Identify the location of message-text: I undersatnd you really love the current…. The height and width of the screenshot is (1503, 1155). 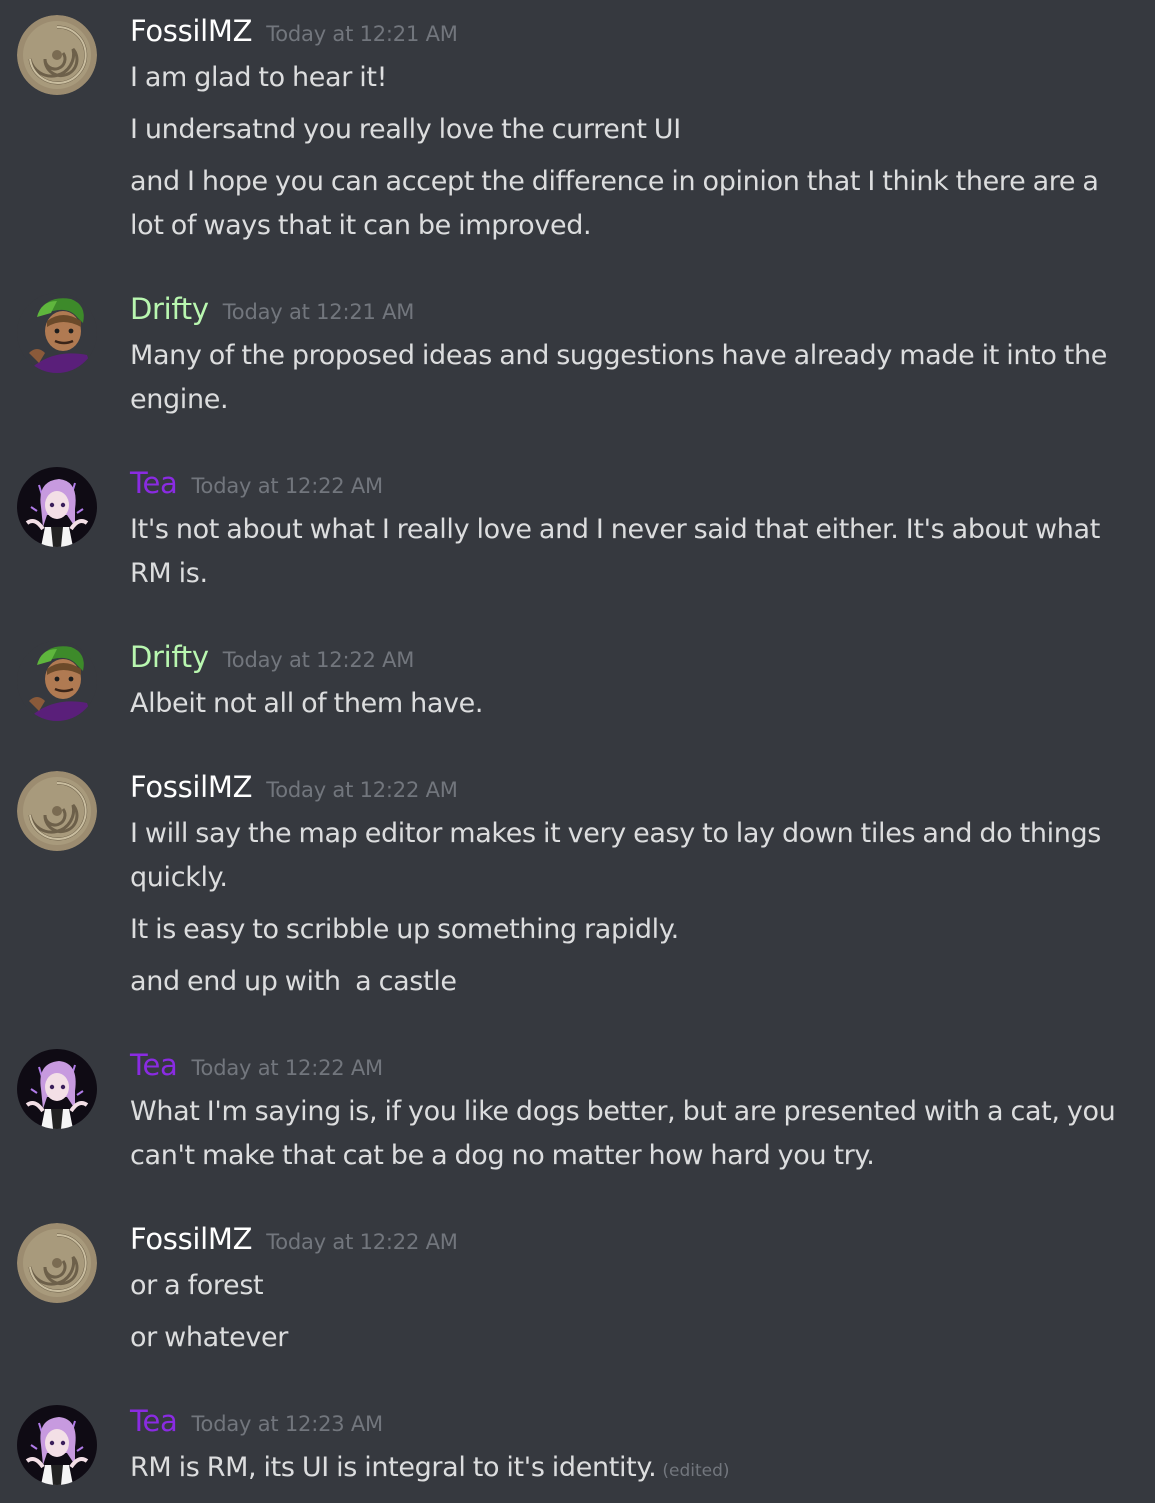
(405, 129).